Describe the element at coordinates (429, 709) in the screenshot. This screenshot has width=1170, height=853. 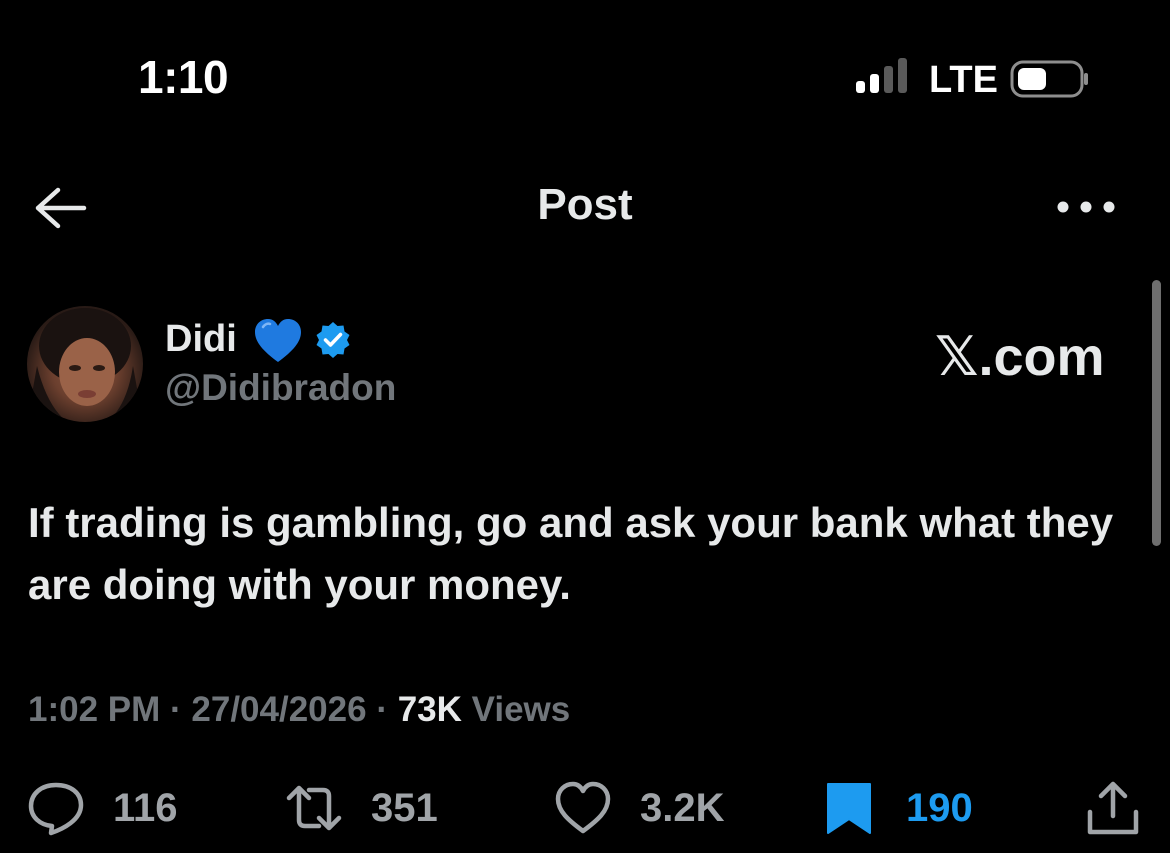
I see `views-count: 73K` at that location.